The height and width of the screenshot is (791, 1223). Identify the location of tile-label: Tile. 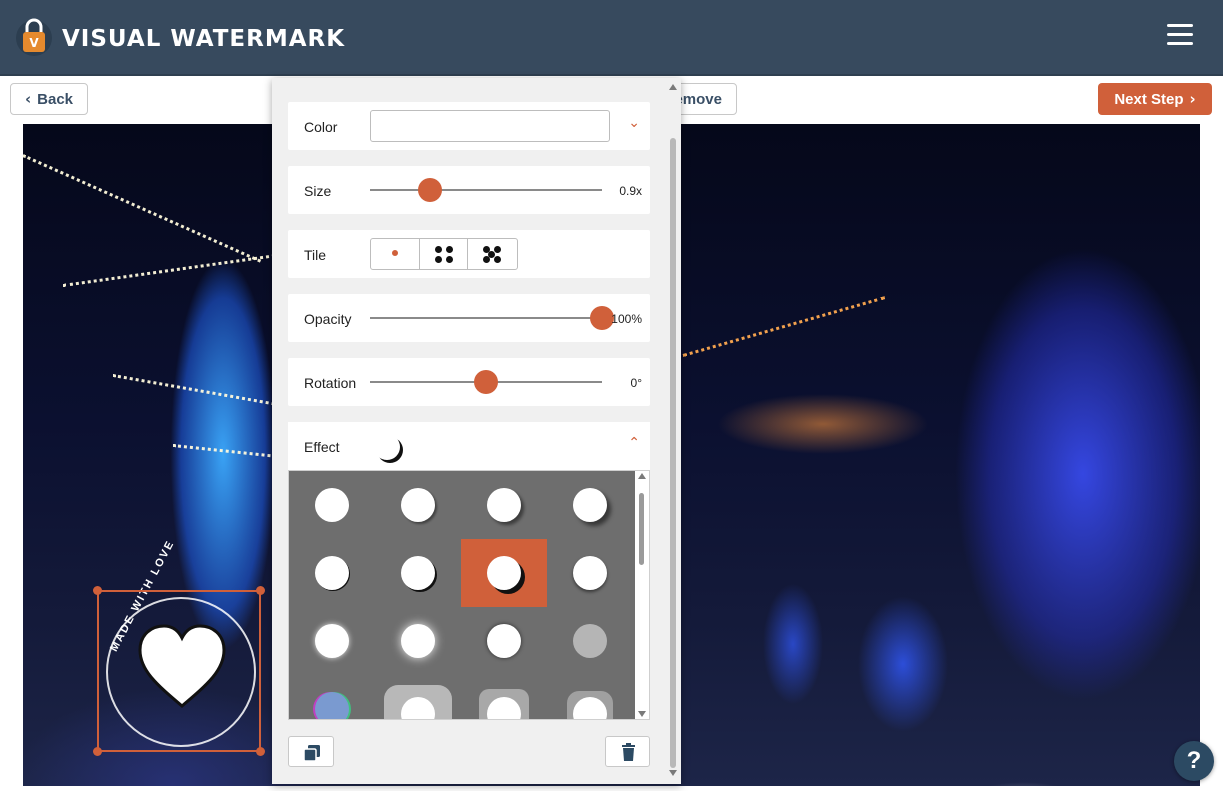
(315, 255).